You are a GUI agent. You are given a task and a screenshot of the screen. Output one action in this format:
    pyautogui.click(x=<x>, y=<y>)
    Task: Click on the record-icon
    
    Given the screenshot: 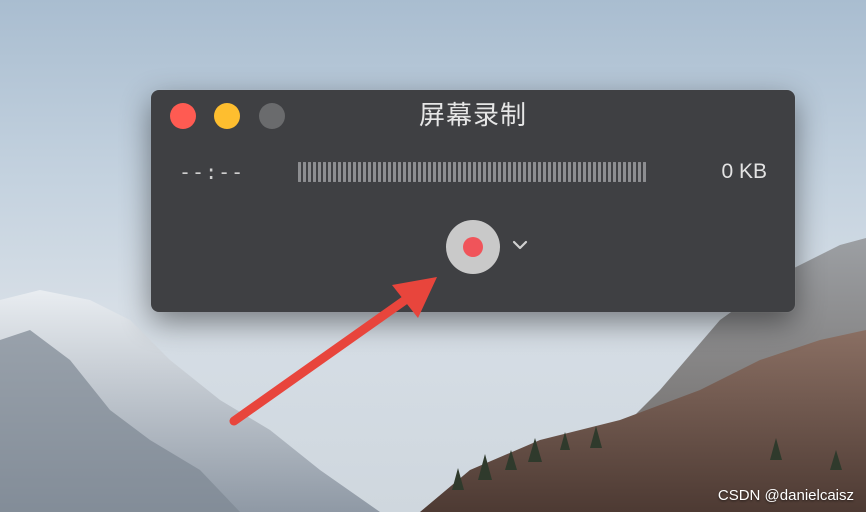 What is the action you would take?
    pyautogui.click(x=473, y=247)
    